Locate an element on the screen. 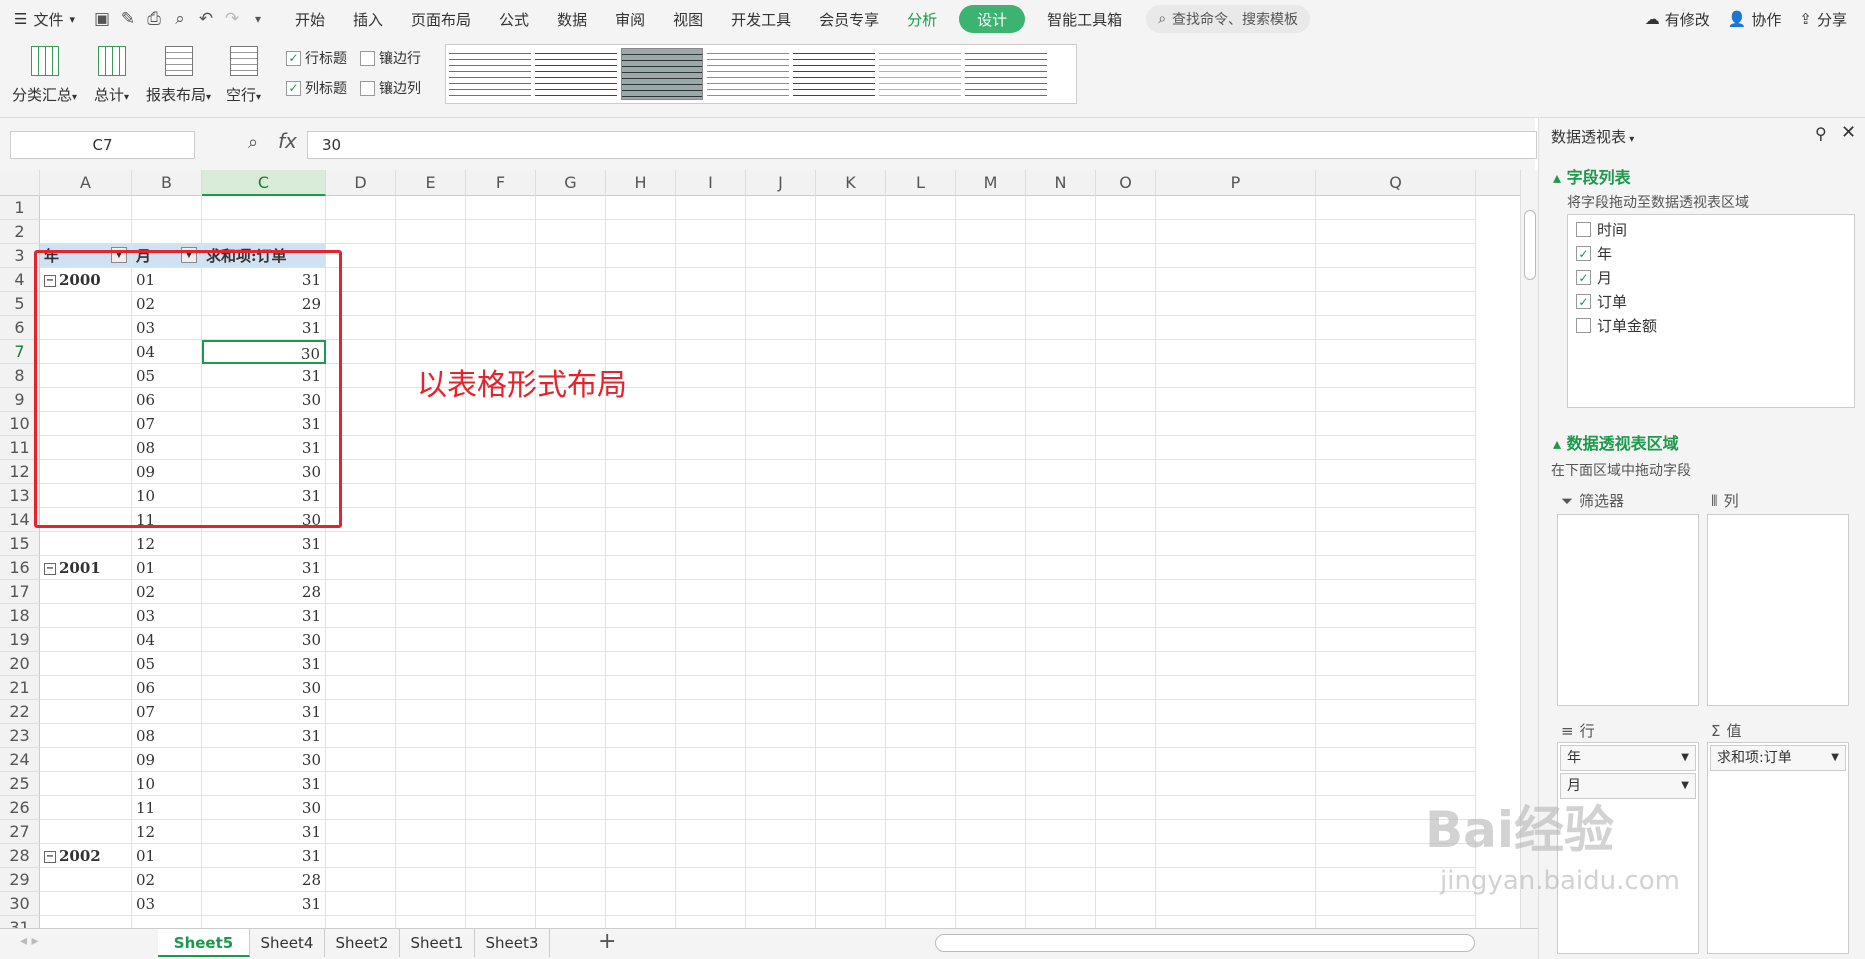  cell-H19 is located at coordinates (641, 640).